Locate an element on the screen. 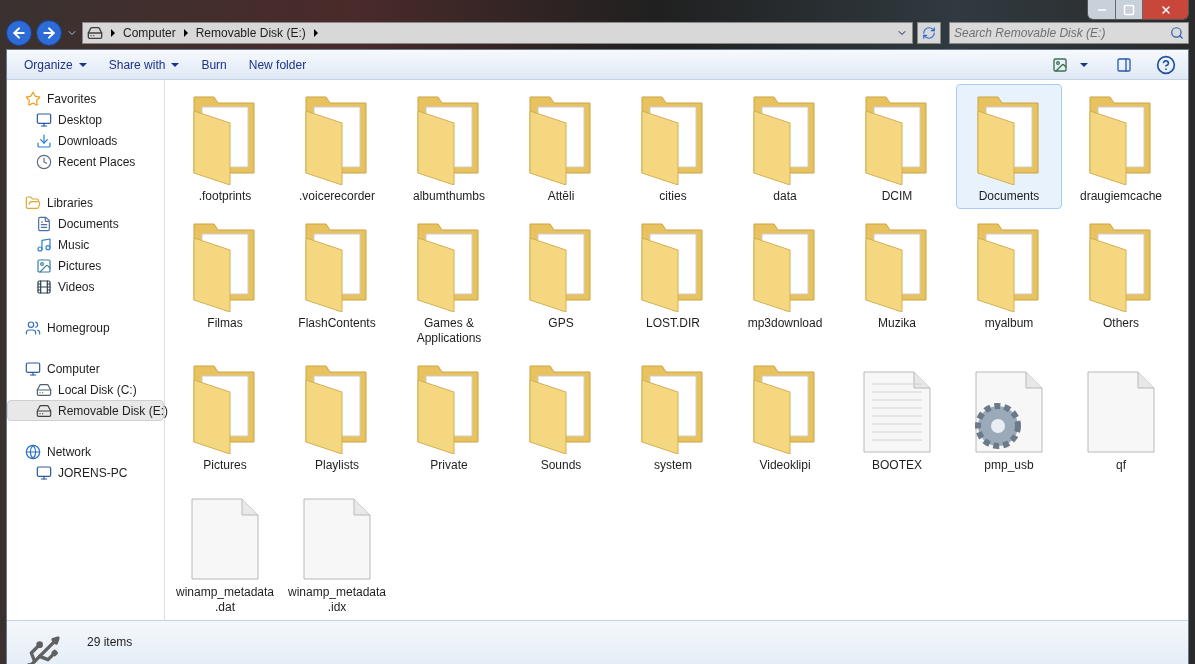 This screenshot has height=664, width=1195. file-item: Games & Applications is located at coordinates (449, 281).